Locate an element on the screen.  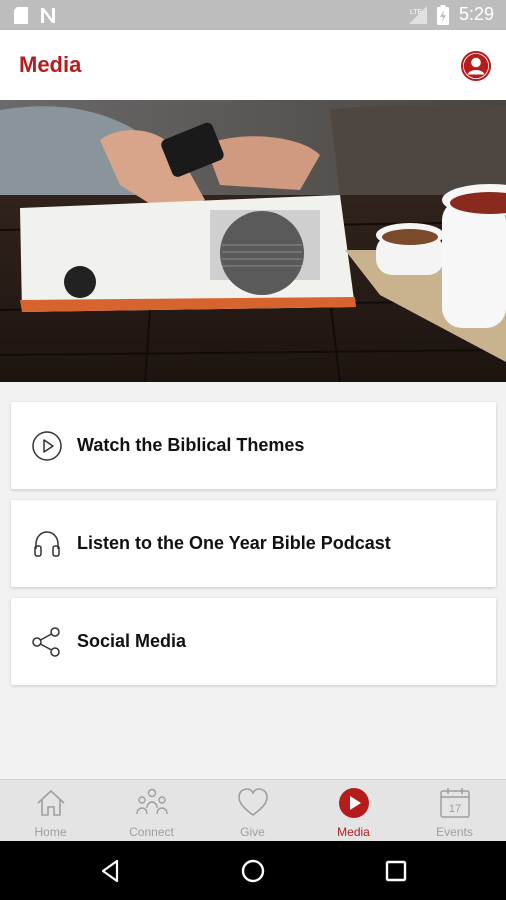
nav-item-give: Give is located at coordinates (252, 811).